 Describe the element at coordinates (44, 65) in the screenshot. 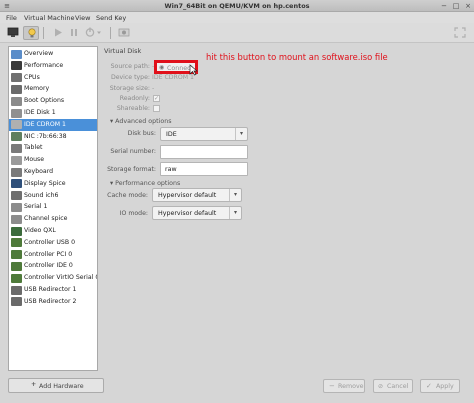

I see `sidebar-item-label: Performance` at that location.